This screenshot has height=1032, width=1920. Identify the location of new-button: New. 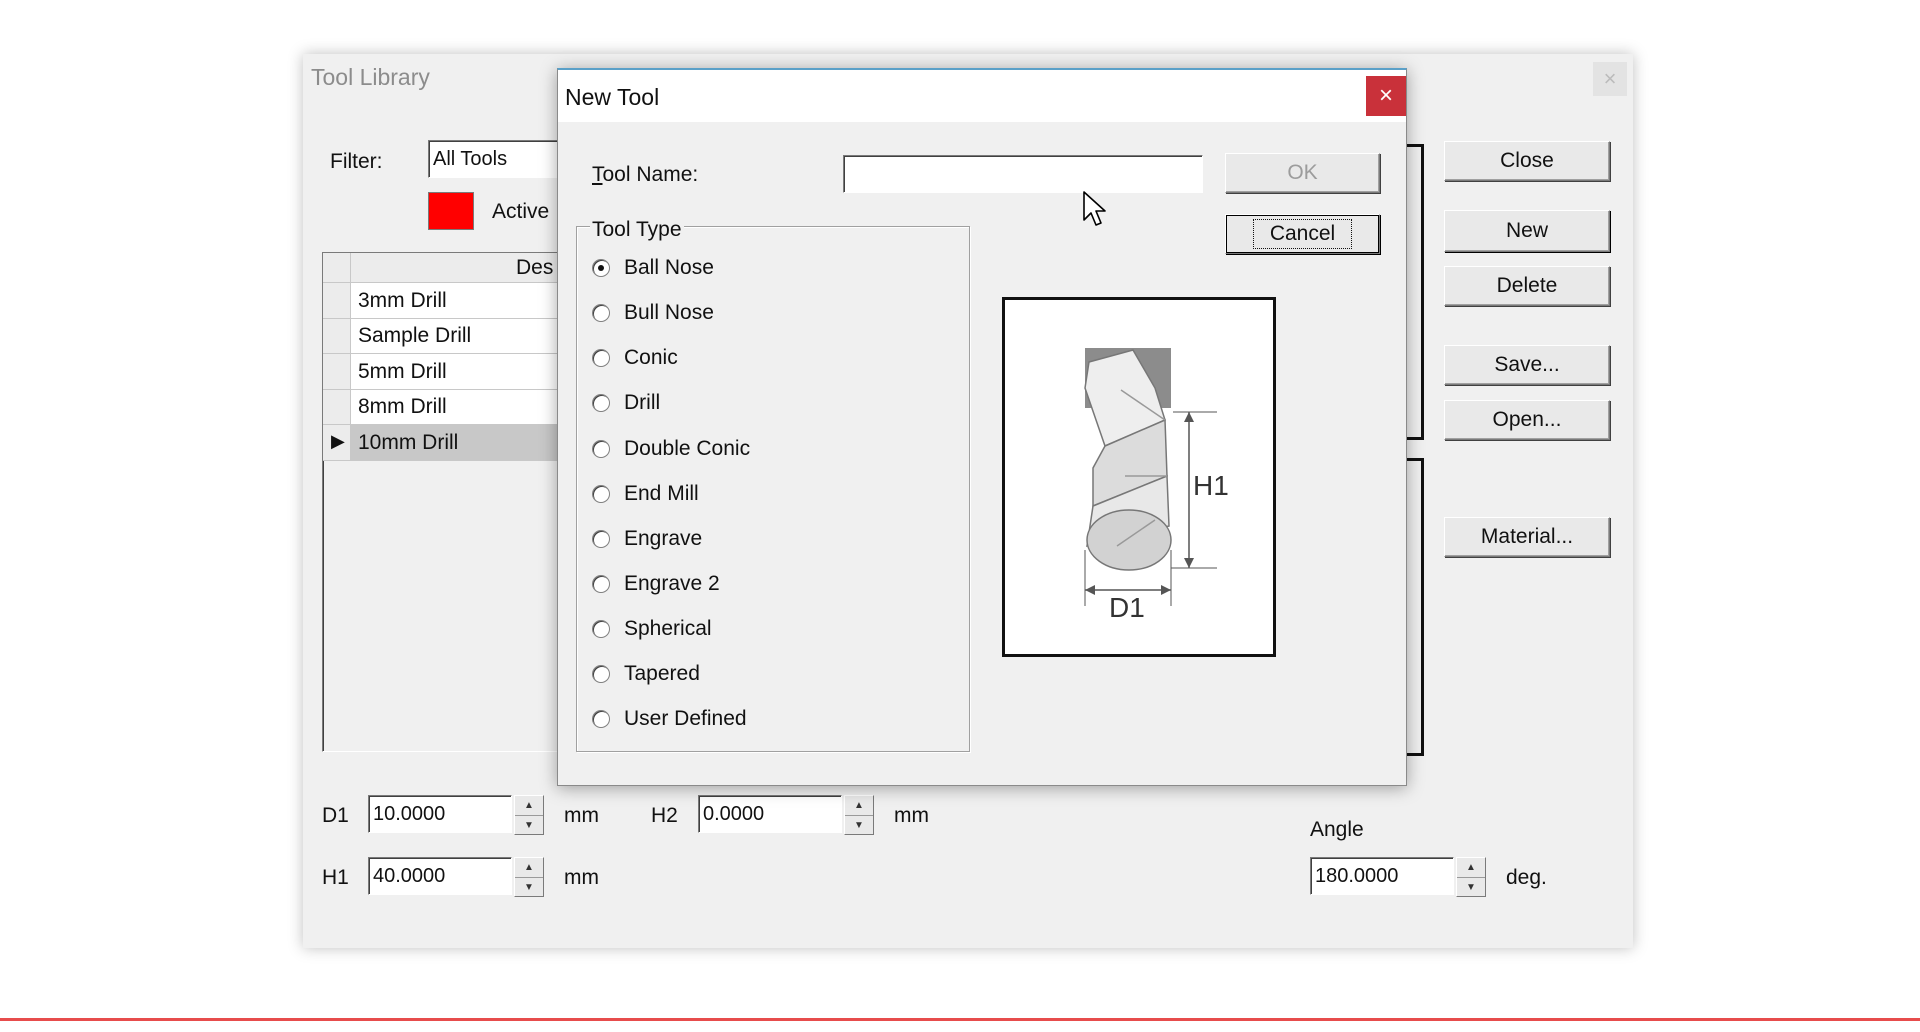
(1527, 231).